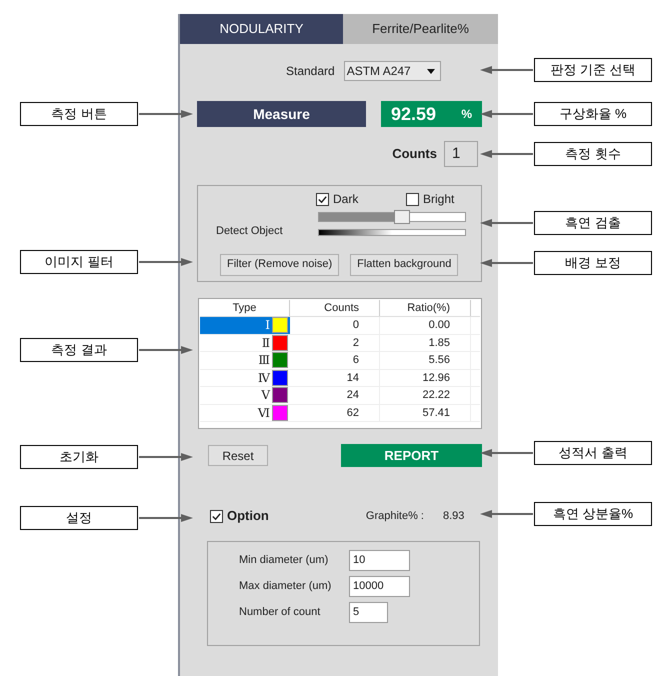 This screenshot has width=671, height=676. I want to click on callout-label: 측정 결과, so click(79, 350).